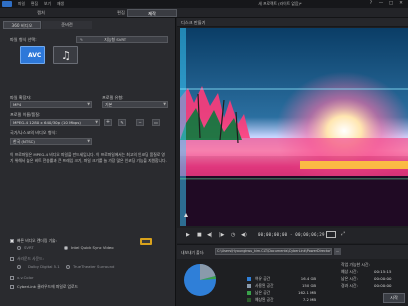 The image size is (408, 306). Describe the element at coordinates (67, 25) in the screenshot. I see `tab-standard: 준비전` at that location.